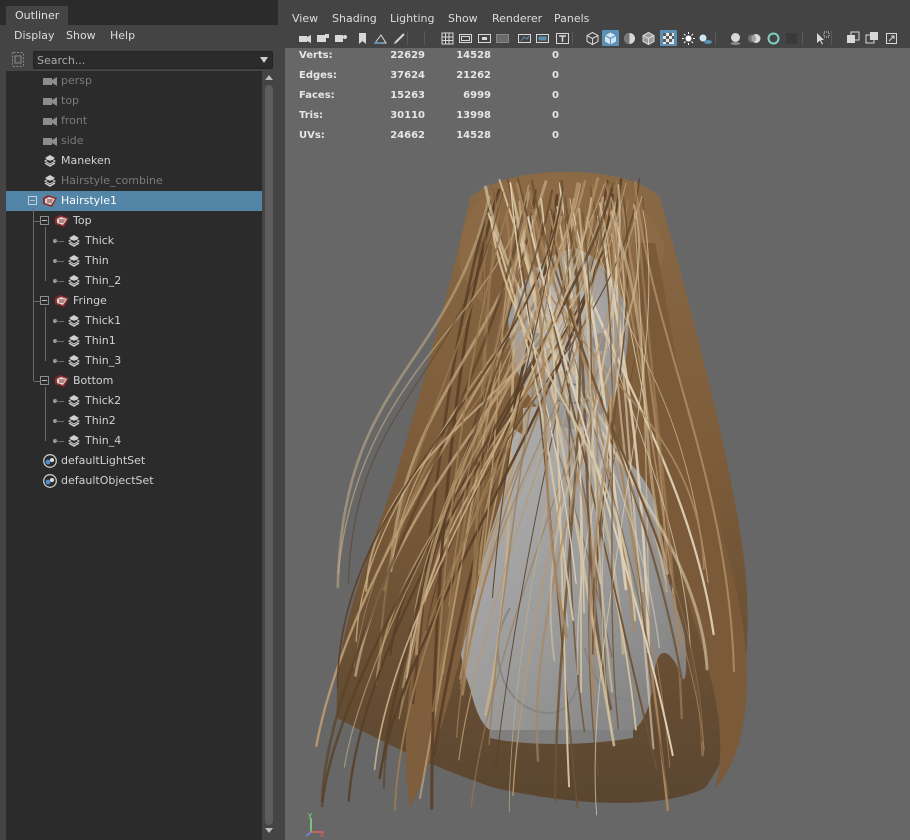 This screenshot has height=840, width=910. Describe the element at coordinates (122, 35) in the screenshot. I see `menu-help: Help` at that location.